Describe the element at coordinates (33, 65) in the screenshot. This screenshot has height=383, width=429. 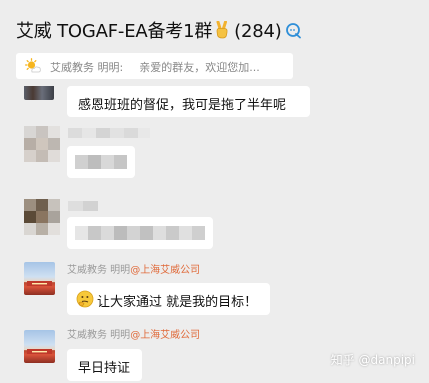
I see `sun-icon` at that location.